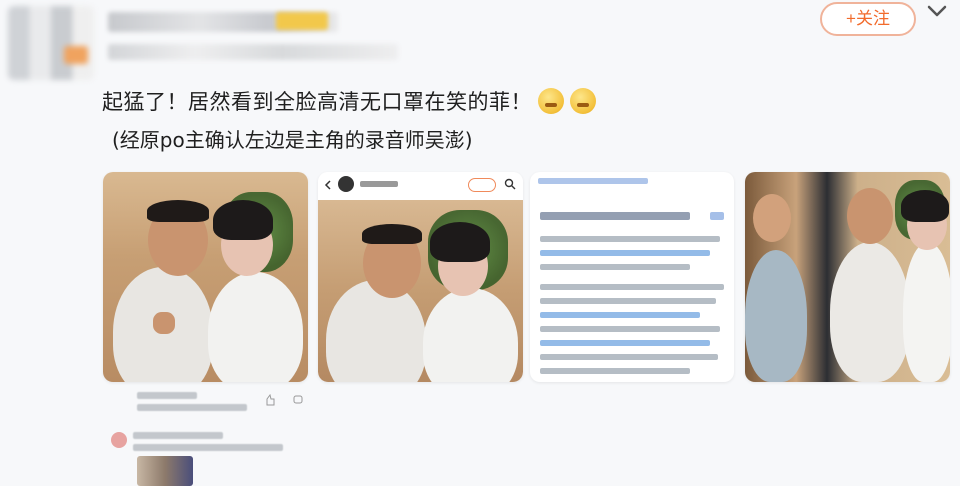 The width and height of the screenshot is (960, 486). I want to click on search-icon, so click(510, 184).